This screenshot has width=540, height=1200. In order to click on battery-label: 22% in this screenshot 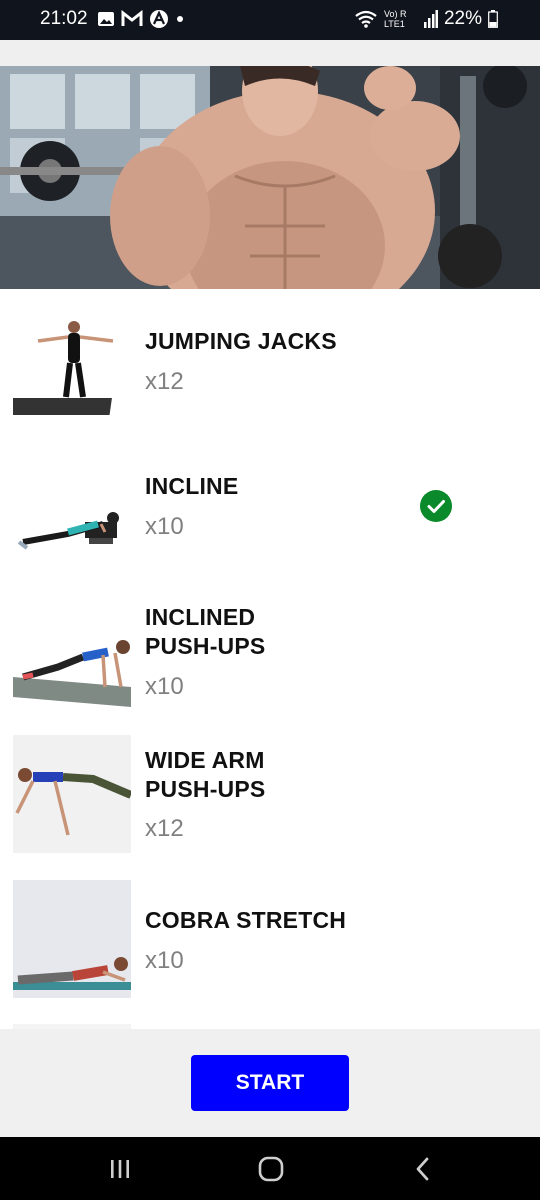, I will do `click(462, 18)`.